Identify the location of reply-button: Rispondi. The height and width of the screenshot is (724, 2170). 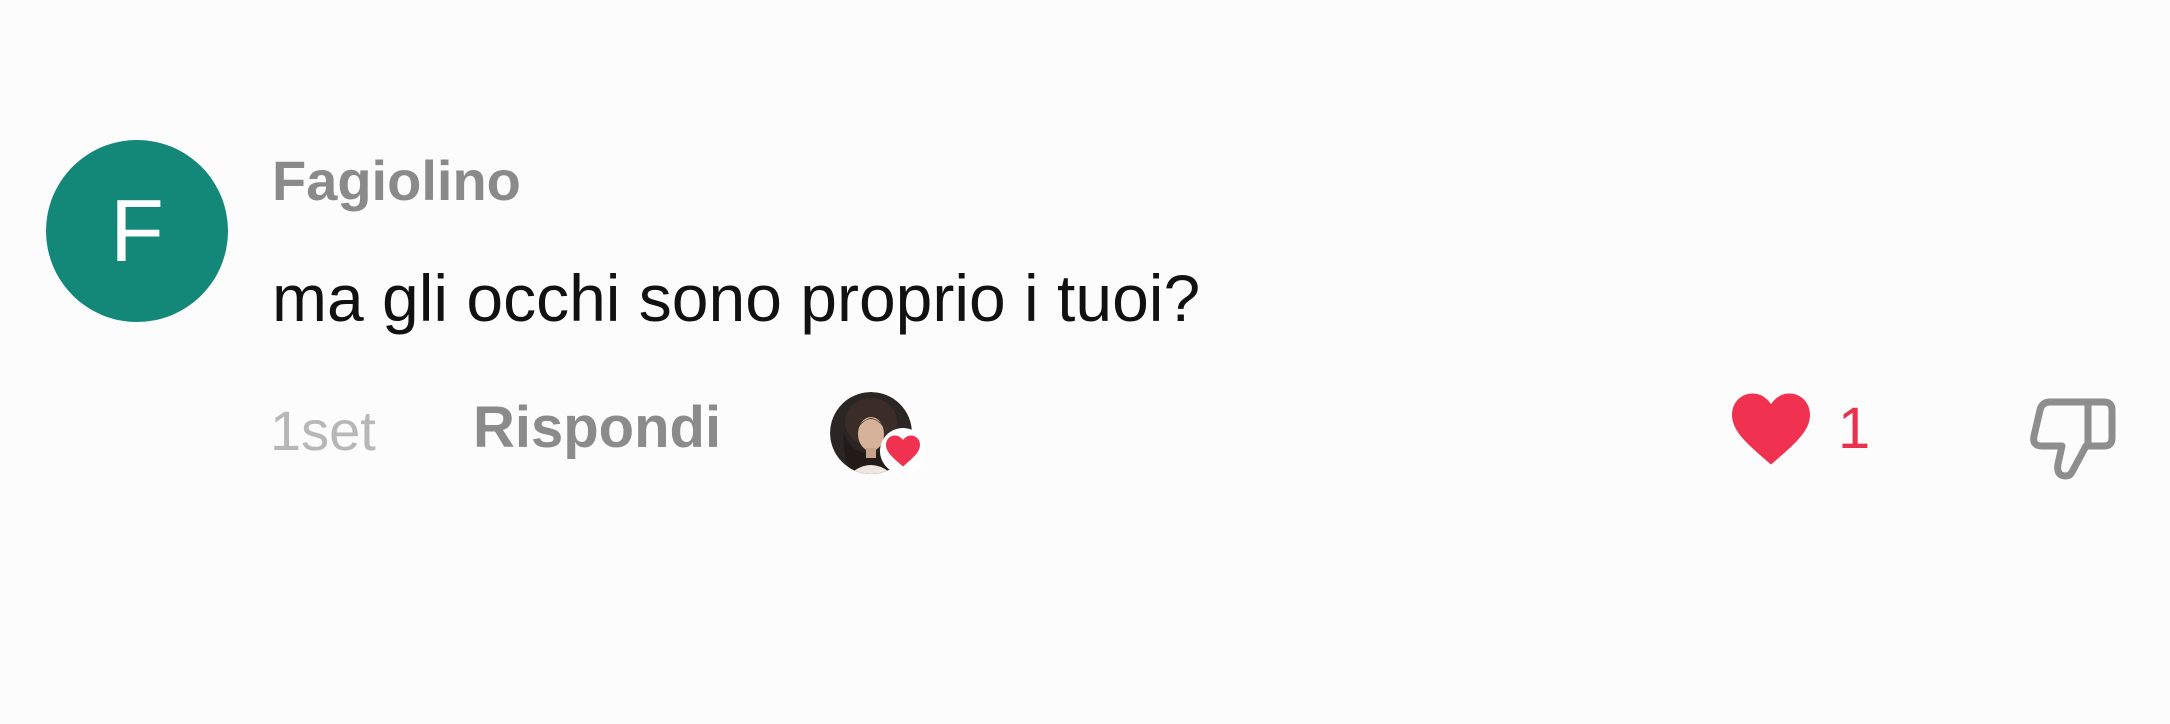
(597, 428).